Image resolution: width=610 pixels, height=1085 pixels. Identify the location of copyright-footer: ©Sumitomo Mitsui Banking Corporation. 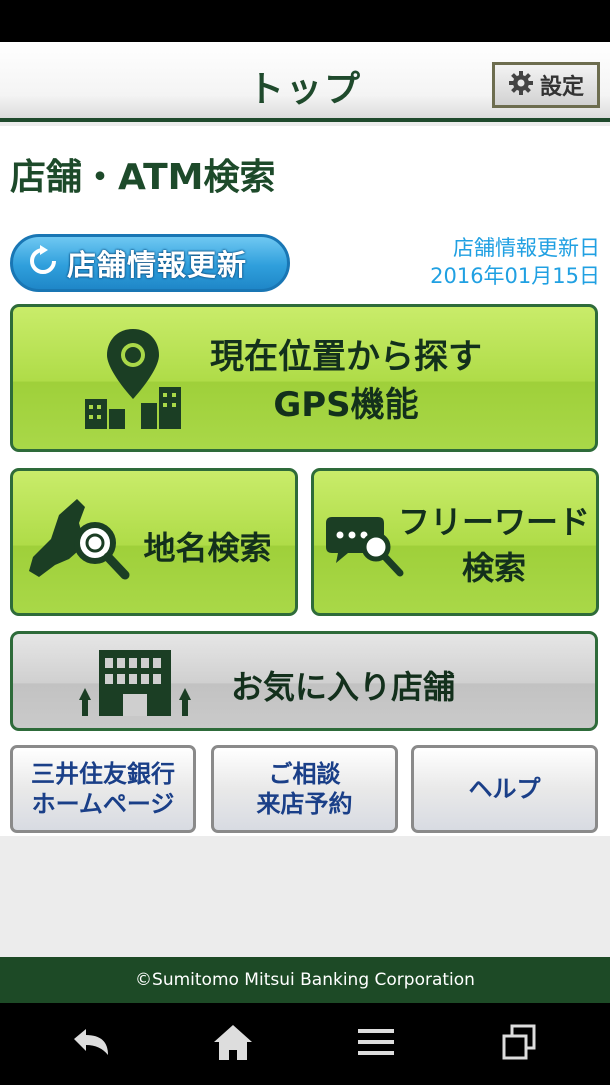
(305, 980).